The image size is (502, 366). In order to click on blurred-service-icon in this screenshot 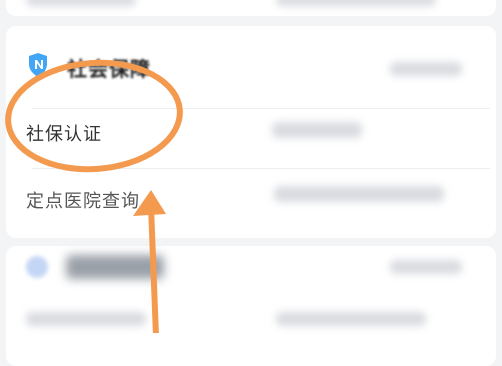, I will do `click(37, 267)`.